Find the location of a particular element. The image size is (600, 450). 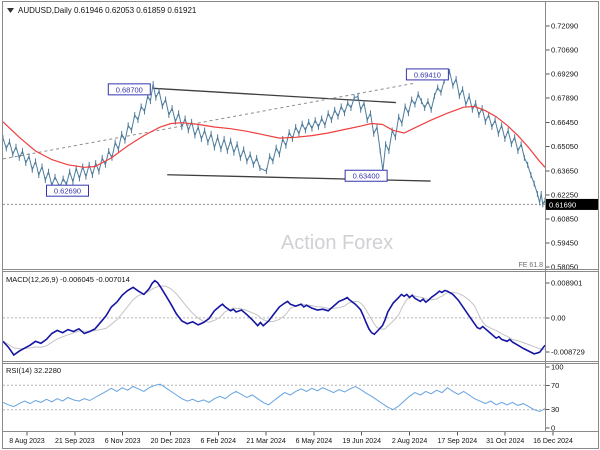

y-tick-label: 0.59450 is located at coordinates (564, 242).